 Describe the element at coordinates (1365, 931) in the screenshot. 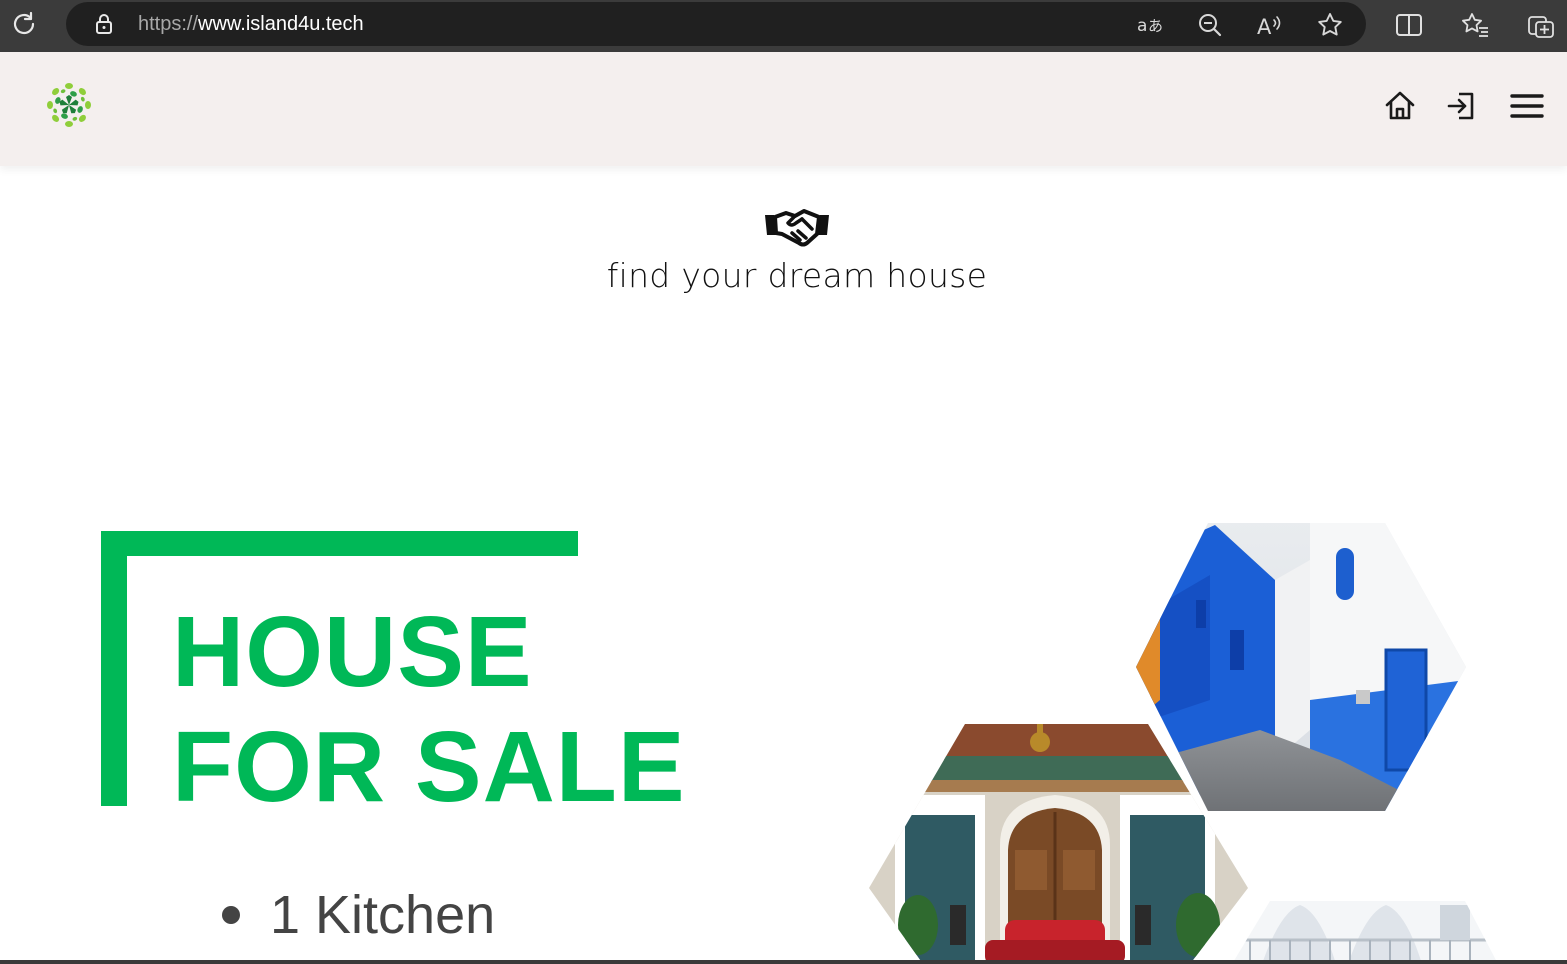

I see `photo-white-balcony` at that location.